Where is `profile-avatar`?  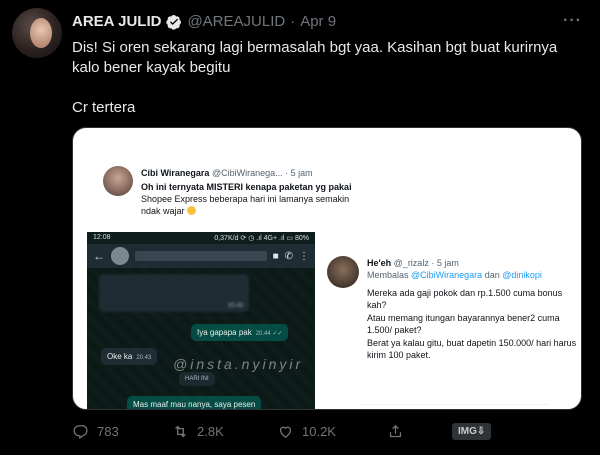
profile-avatar is located at coordinates (37, 33).